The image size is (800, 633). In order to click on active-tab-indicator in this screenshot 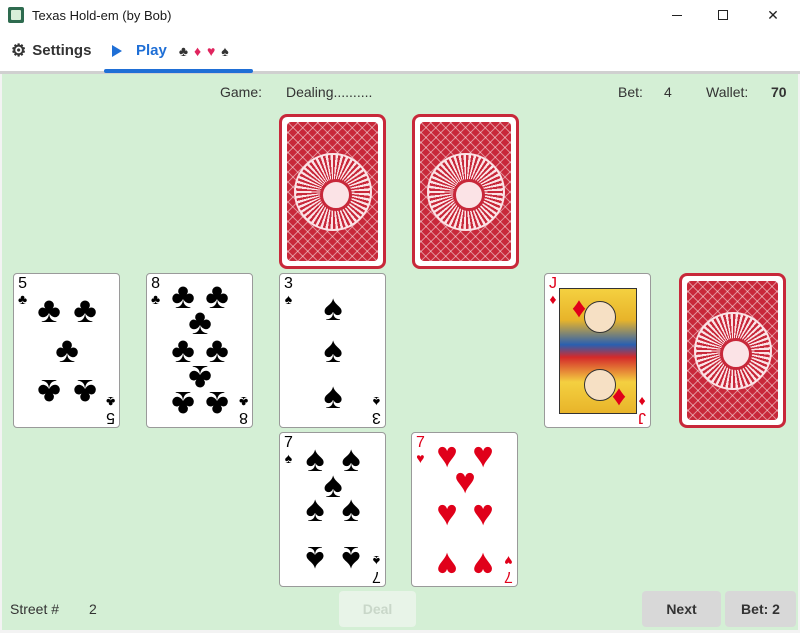, I will do `click(178, 71)`.